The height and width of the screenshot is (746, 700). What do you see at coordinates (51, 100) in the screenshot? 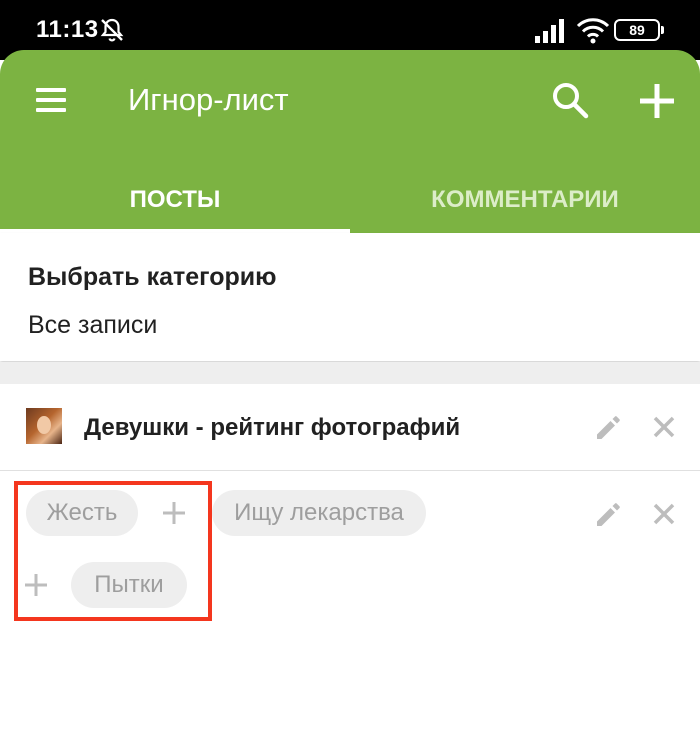
I see `menu-icon` at bounding box center [51, 100].